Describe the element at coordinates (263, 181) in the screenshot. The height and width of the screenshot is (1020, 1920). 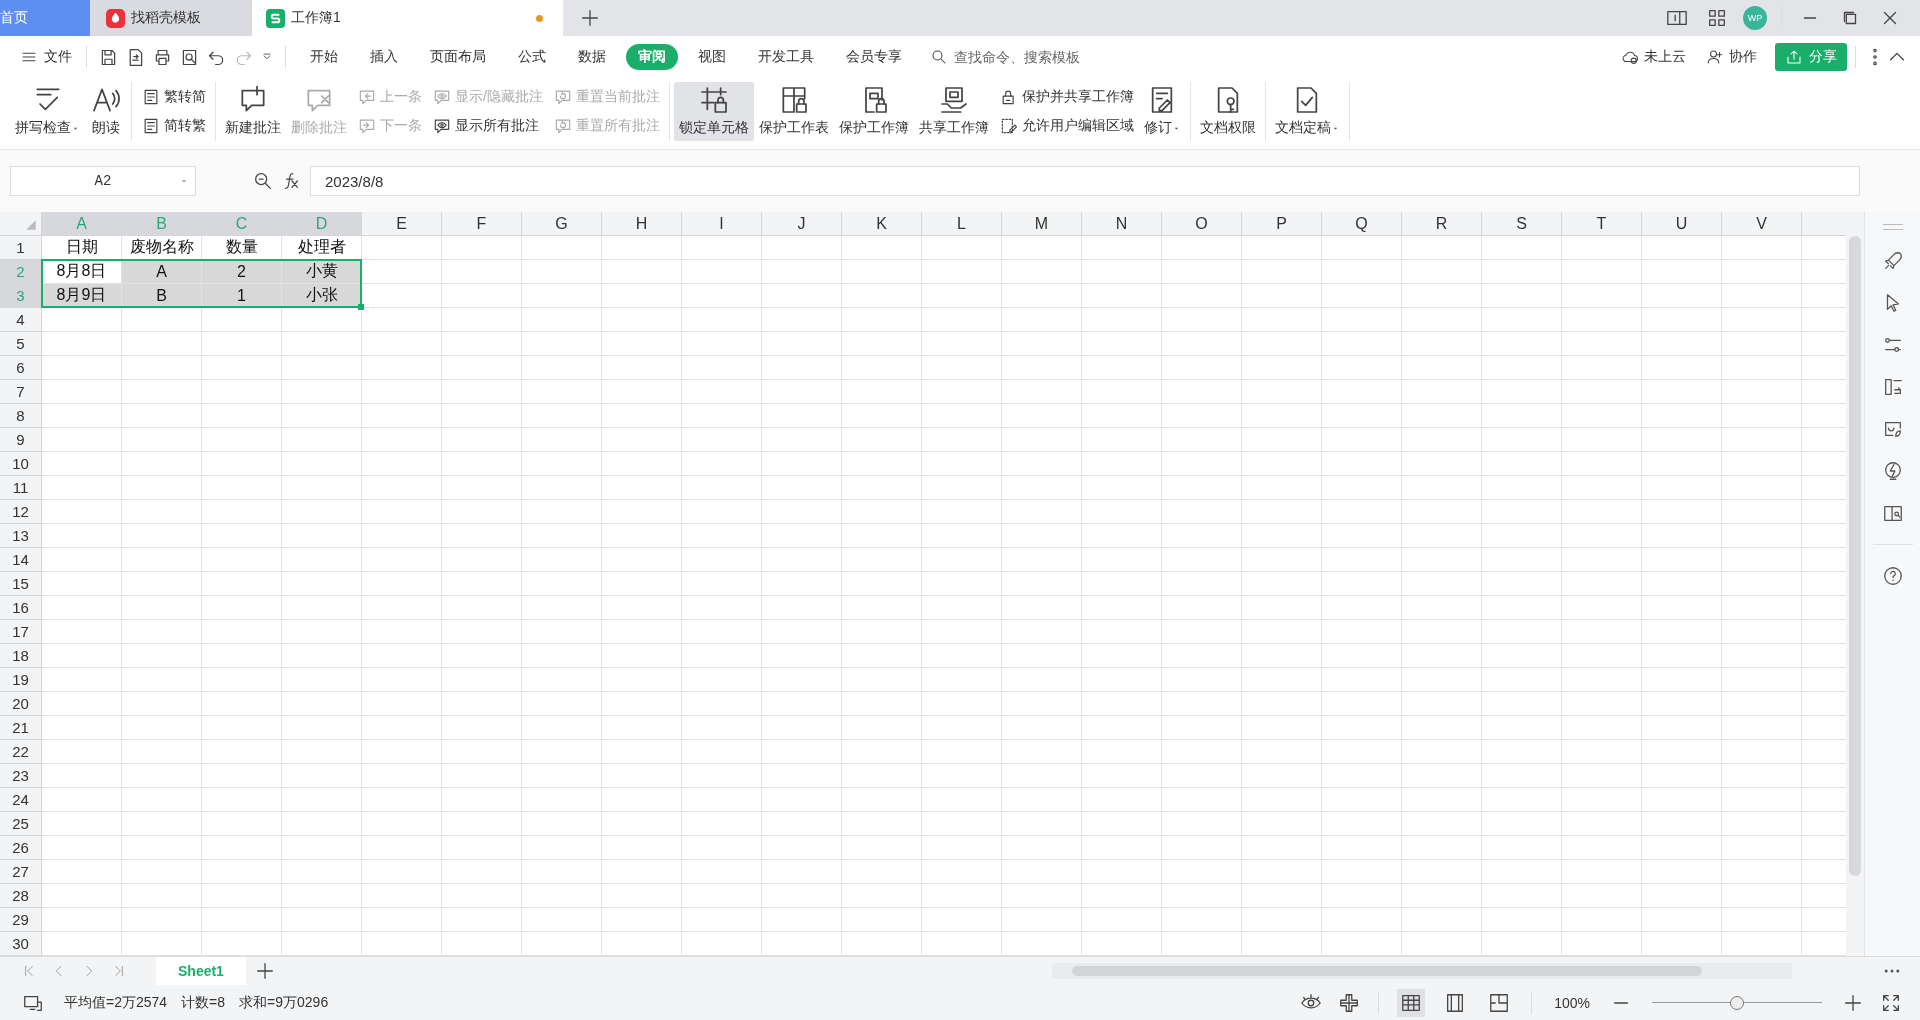
I see `zoom-icon` at that location.